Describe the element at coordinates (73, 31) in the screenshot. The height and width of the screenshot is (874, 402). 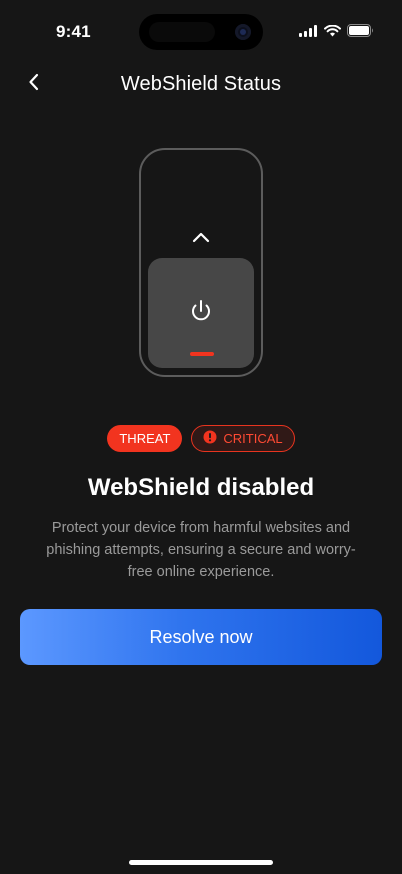
I see `status-time: 9:41` at that location.